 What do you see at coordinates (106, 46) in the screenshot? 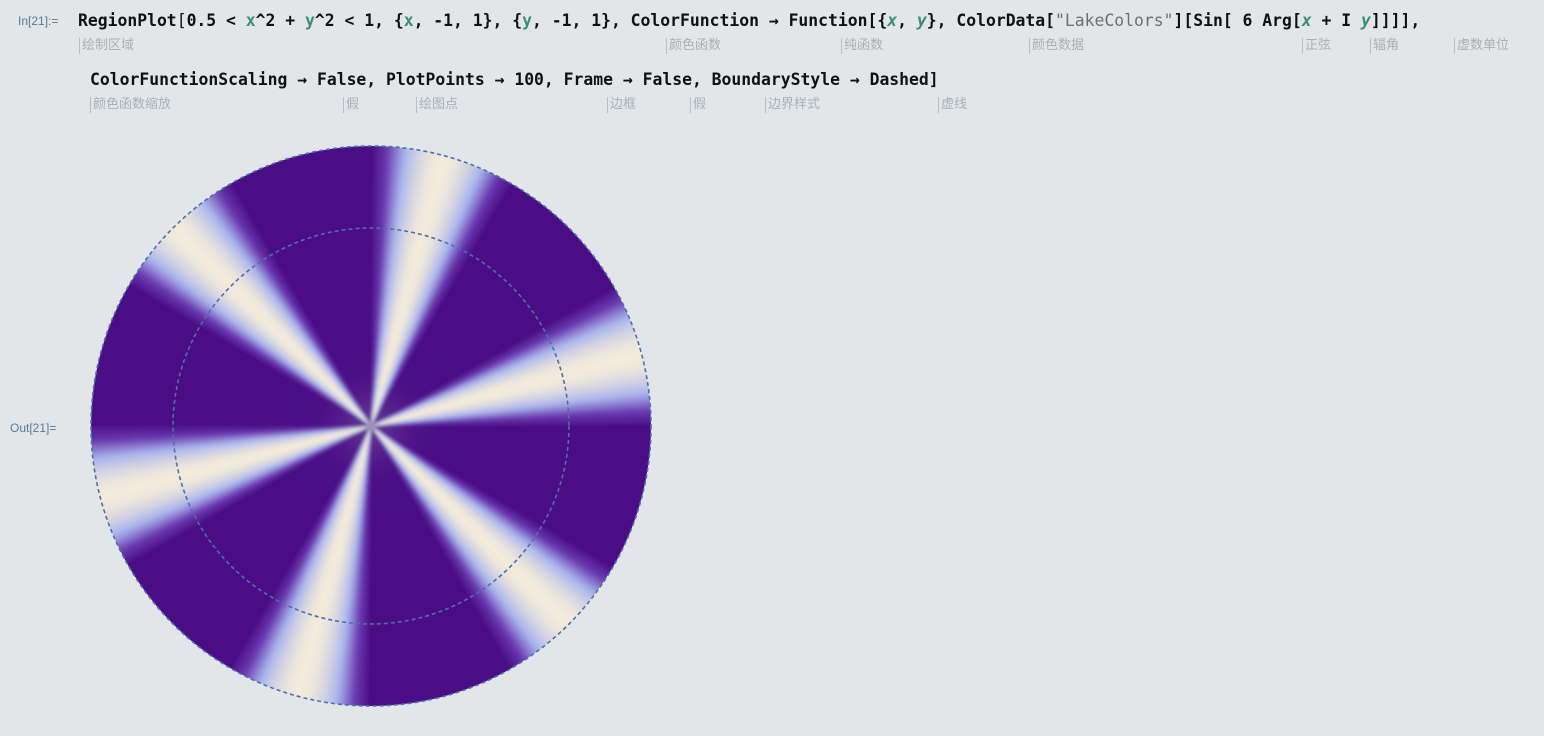
I see `hint-regionplot: 绘制区域` at bounding box center [106, 46].